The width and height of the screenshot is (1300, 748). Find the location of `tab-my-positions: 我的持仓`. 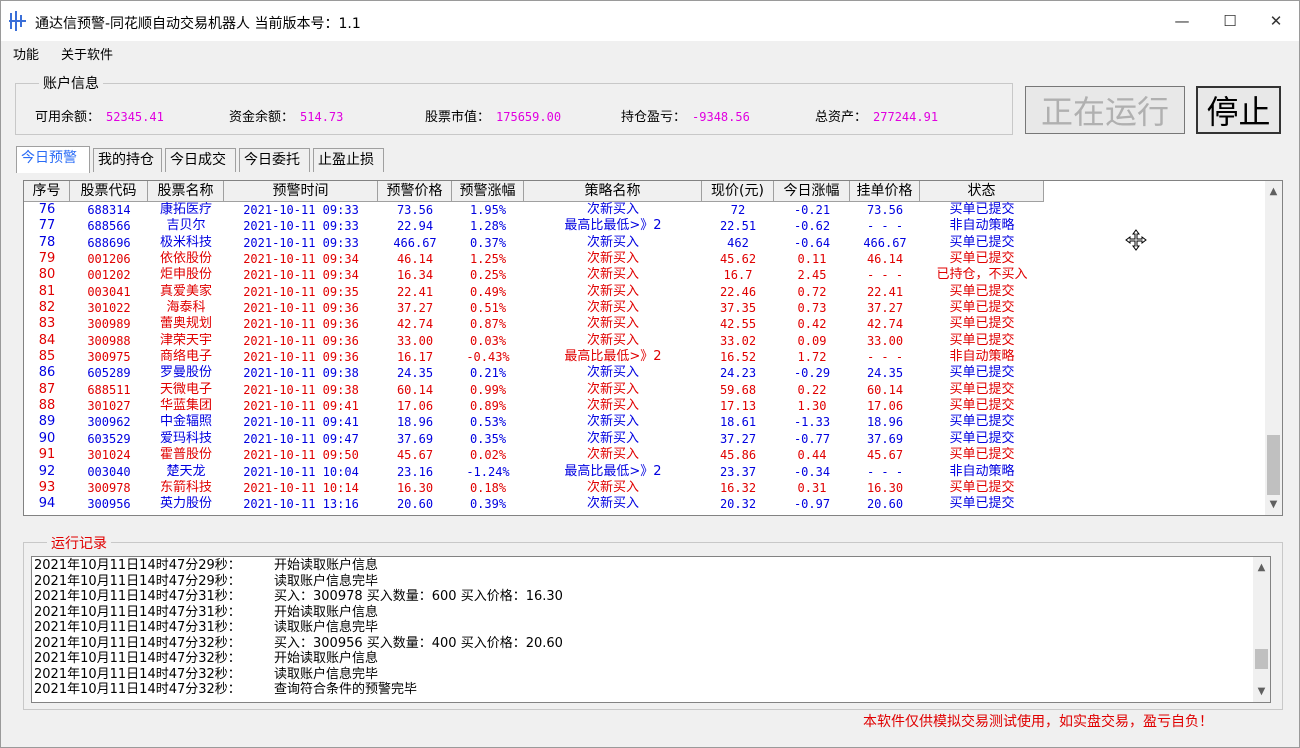

tab-my-positions: 我的持仓 is located at coordinates (127, 160).